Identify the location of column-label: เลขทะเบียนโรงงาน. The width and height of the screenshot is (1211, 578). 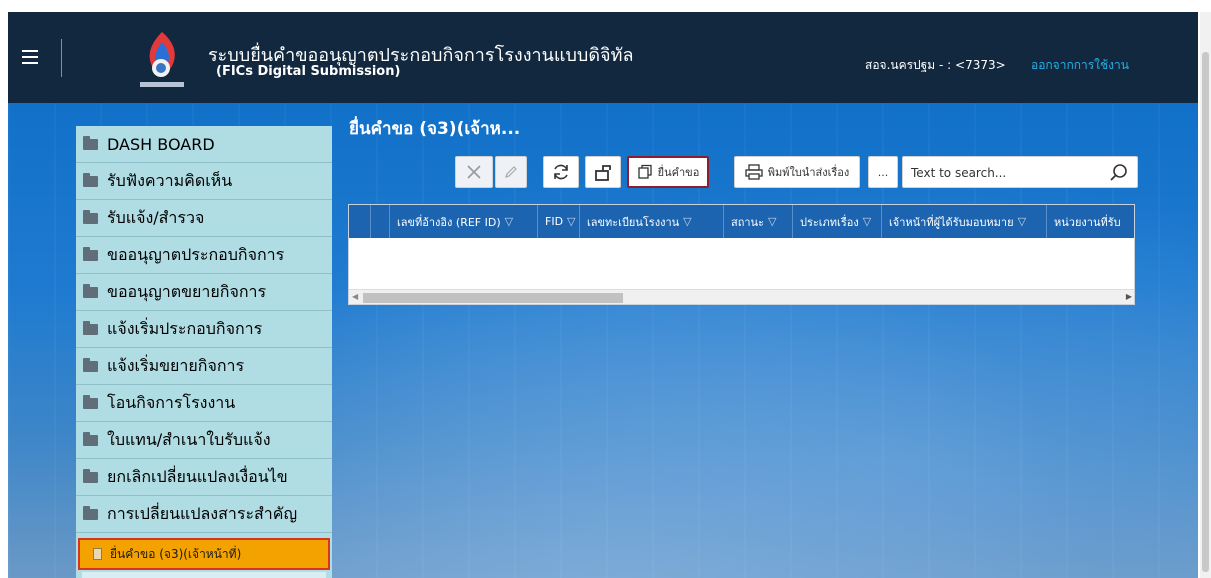
(633, 222).